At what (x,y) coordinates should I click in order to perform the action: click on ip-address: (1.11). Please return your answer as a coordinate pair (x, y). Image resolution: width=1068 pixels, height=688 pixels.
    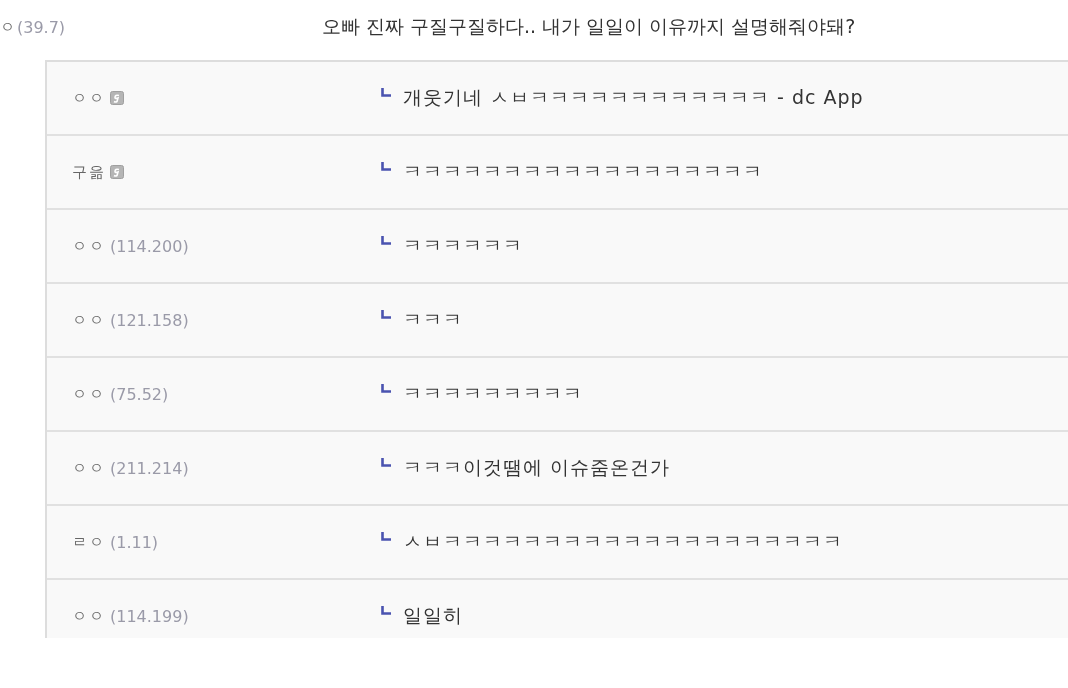
    Looking at the image, I should click on (134, 542).